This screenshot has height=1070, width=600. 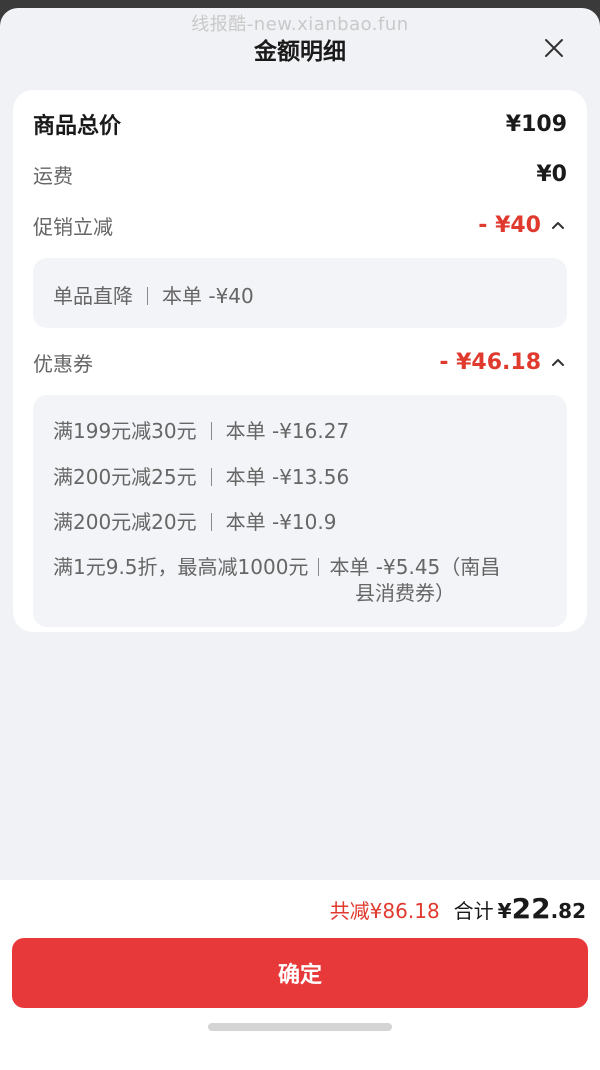 What do you see at coordinates (125, 522) in the screenshot?
I see `coupon-item-name: 满200元减20元` at bounding box center [125, 522].